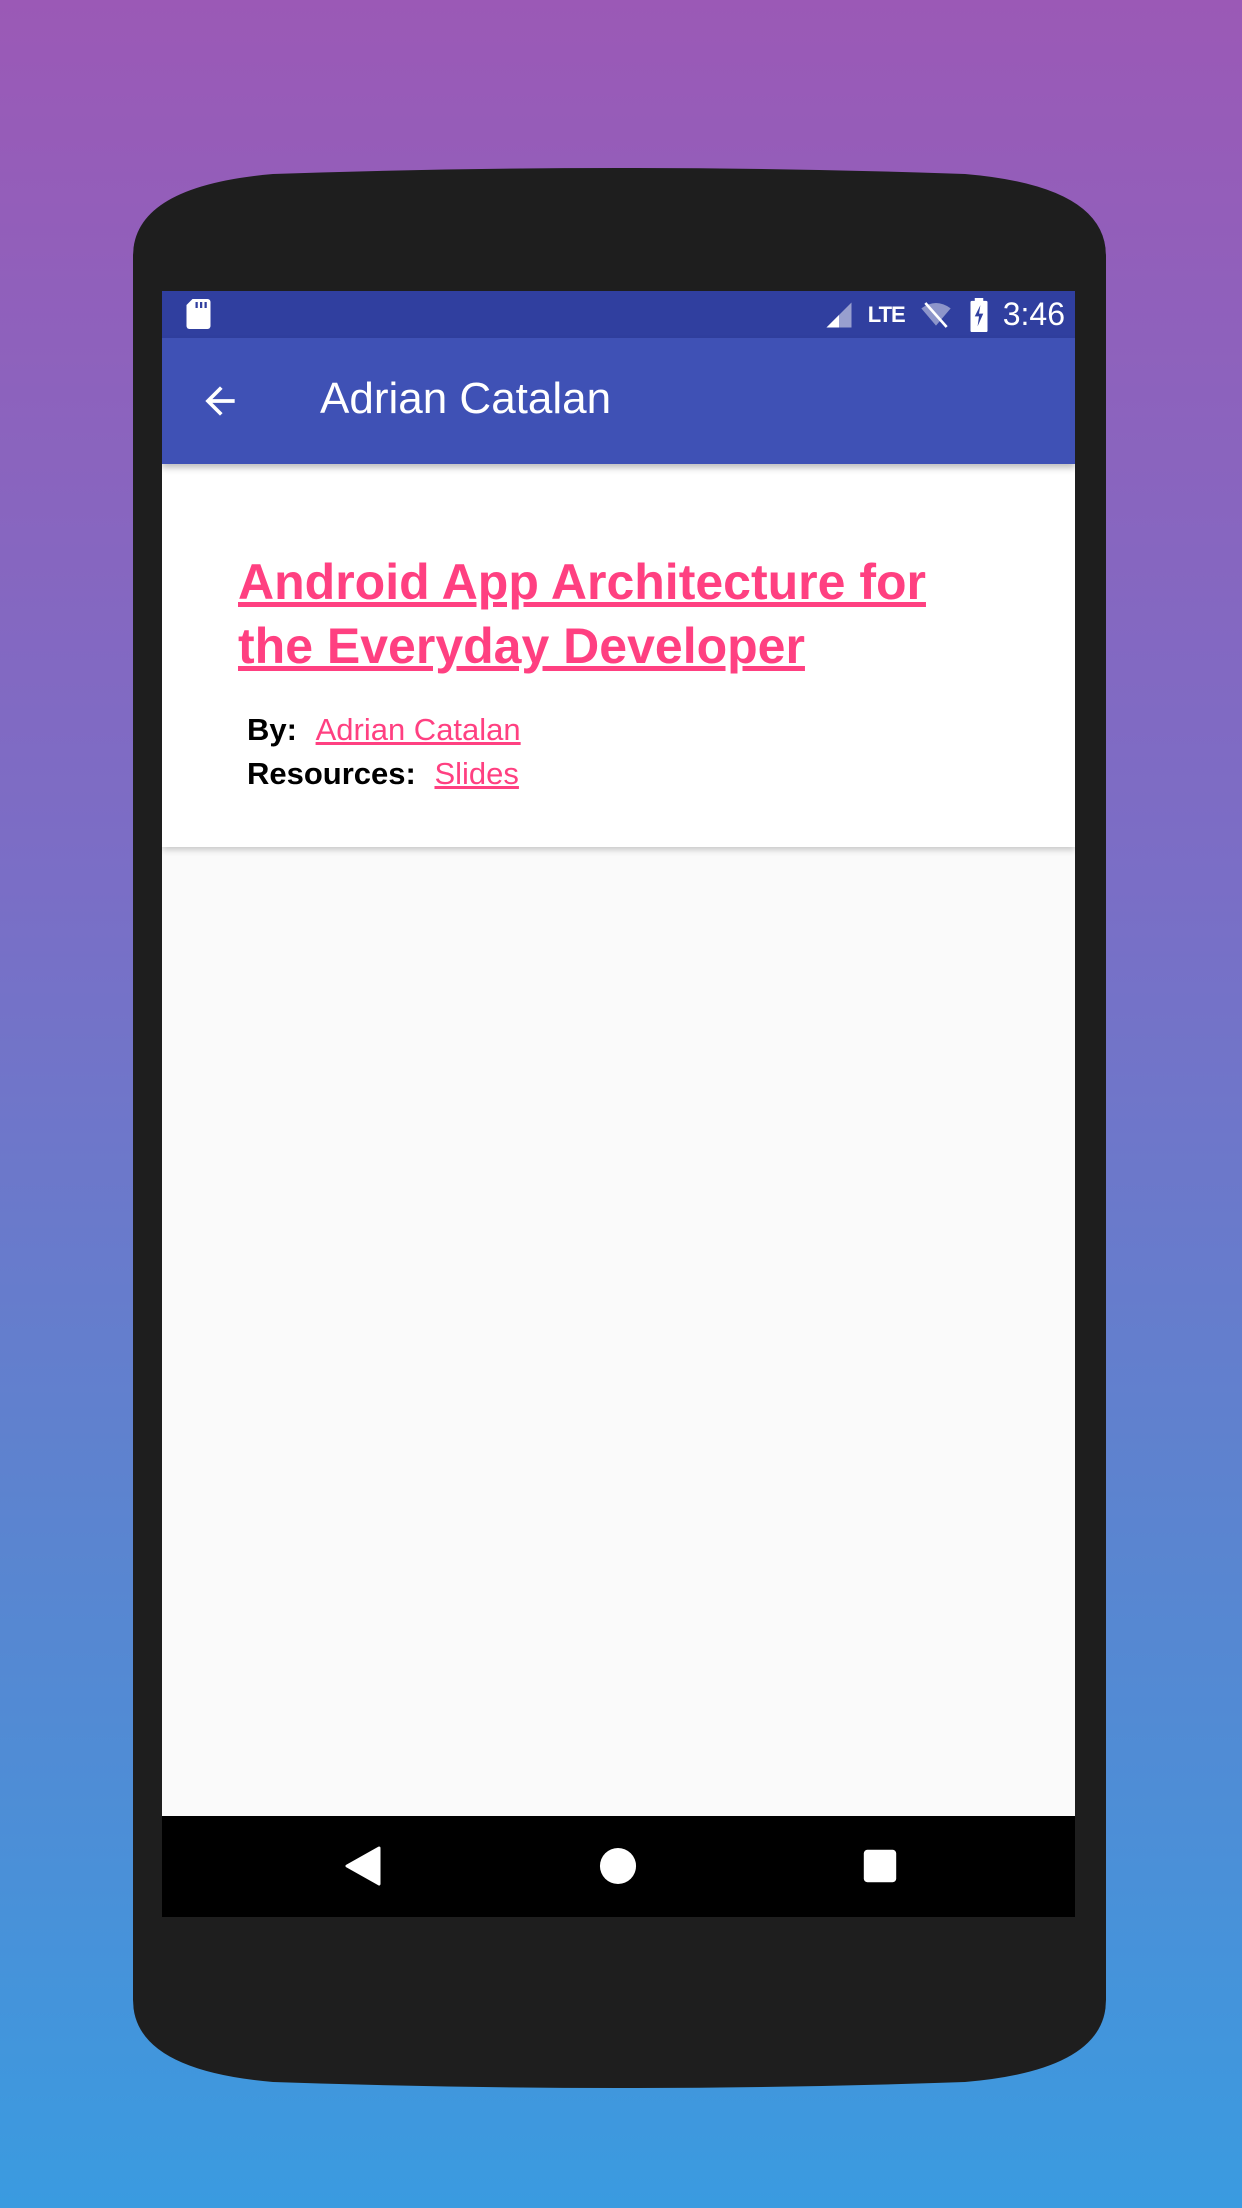 The height and width of the screenshot is (2208, 1242). I want to click on nav-back-button, so click(363, 1866).